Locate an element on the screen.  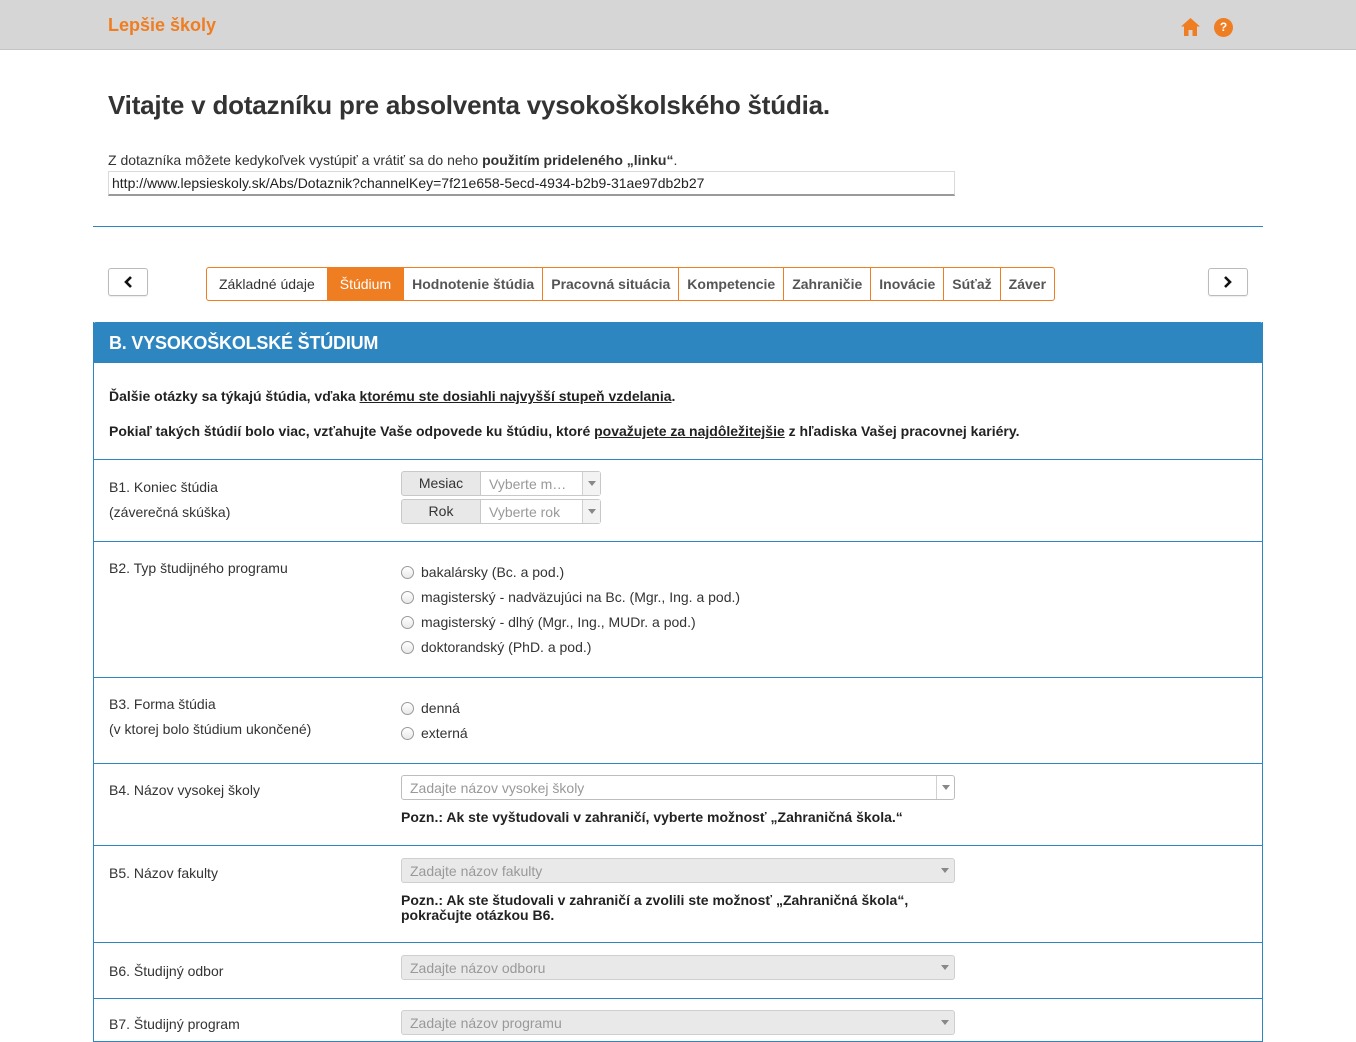
next-section-button is located at coordinates (1228, 282).